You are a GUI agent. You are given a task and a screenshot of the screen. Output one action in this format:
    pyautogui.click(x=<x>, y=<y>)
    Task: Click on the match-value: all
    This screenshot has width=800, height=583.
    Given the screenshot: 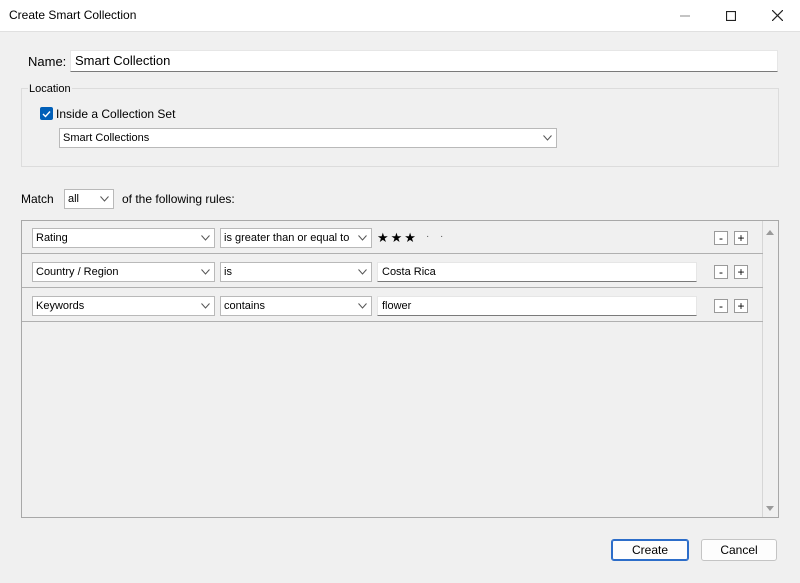 What is the action you would take?
    pyautogui.click(x=74, y=199)
    